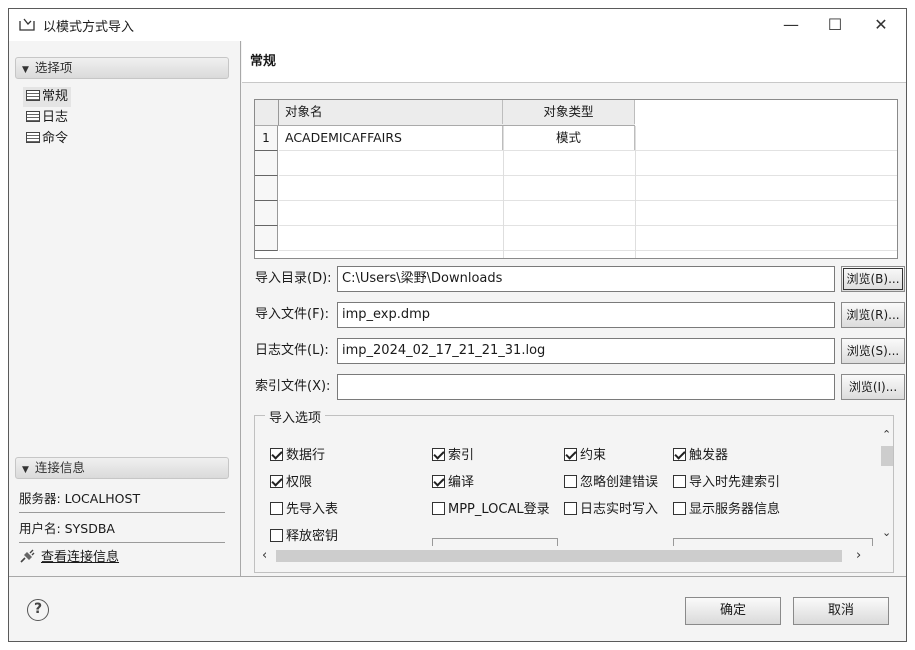  I want to click on cancel-button: 取消, so click(841, 611).